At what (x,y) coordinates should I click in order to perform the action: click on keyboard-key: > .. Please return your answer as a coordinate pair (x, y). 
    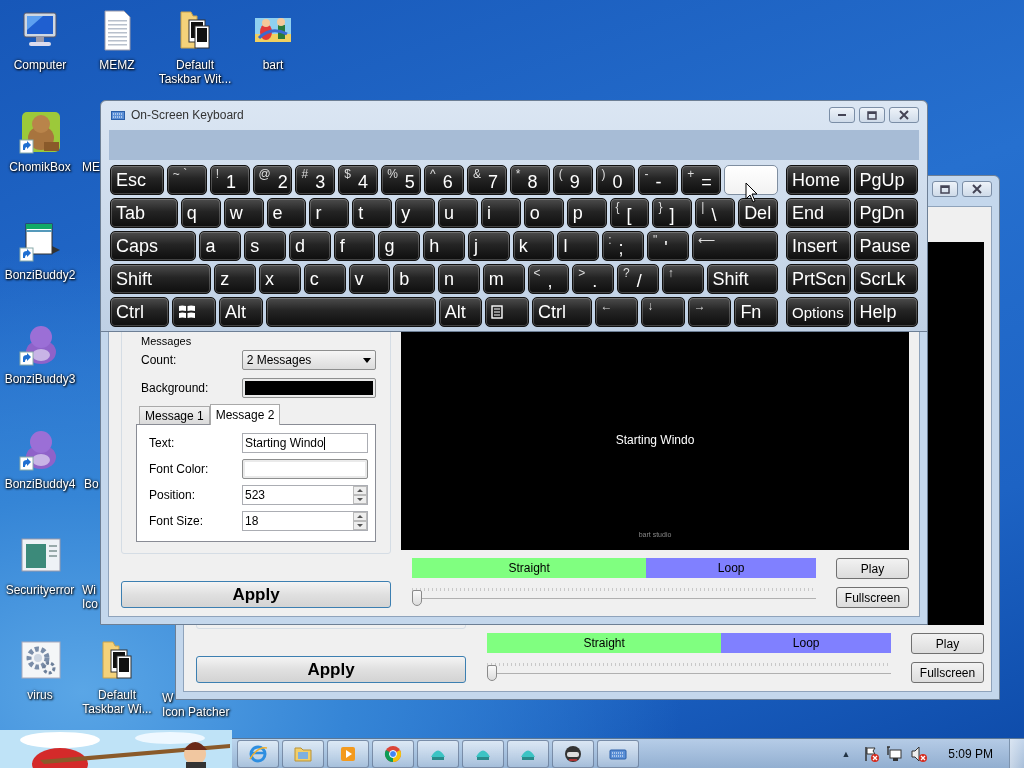
    Looking at the image, I should click on (593, 279).